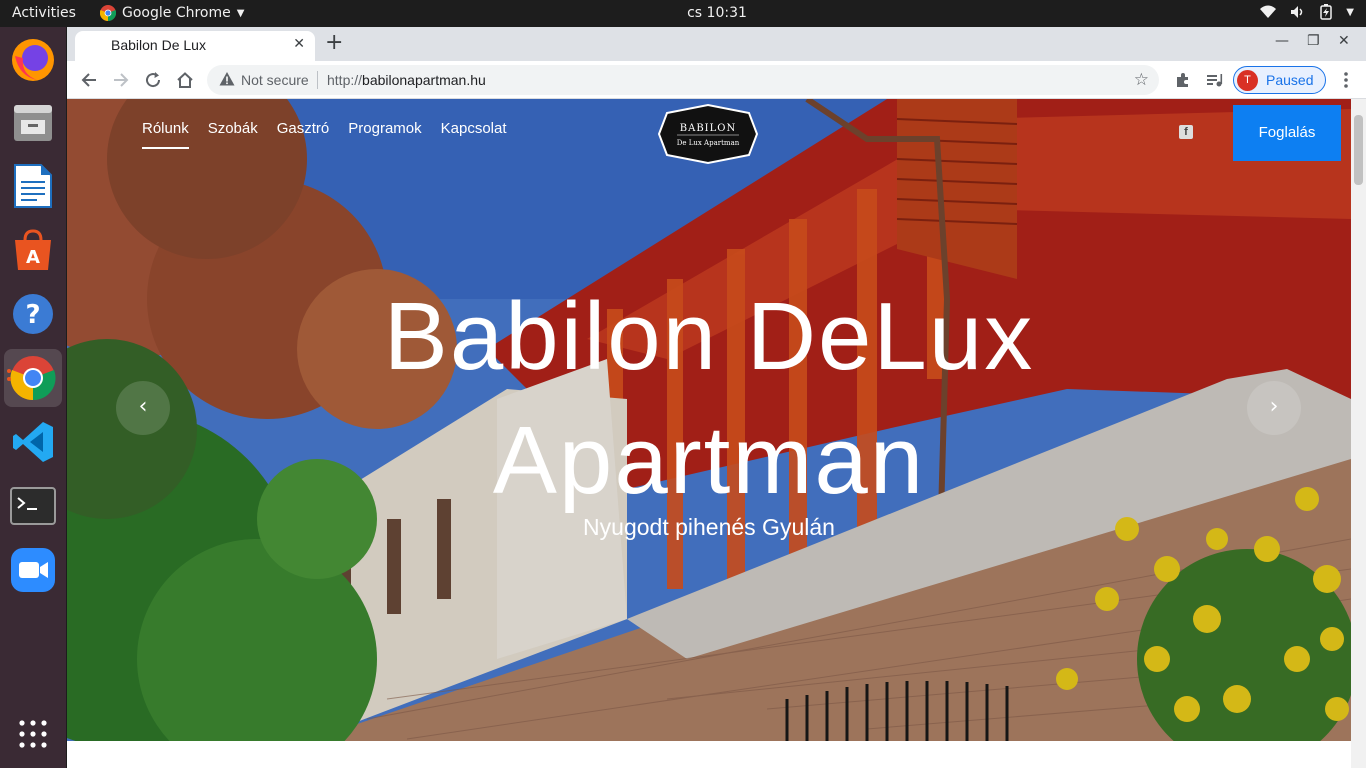 This screenshot has height=768, width=1366. Describe the element at coordinates (709, 336) in the screenshot. I see `hero-title-line-1: Babilon DeLux` at that location.